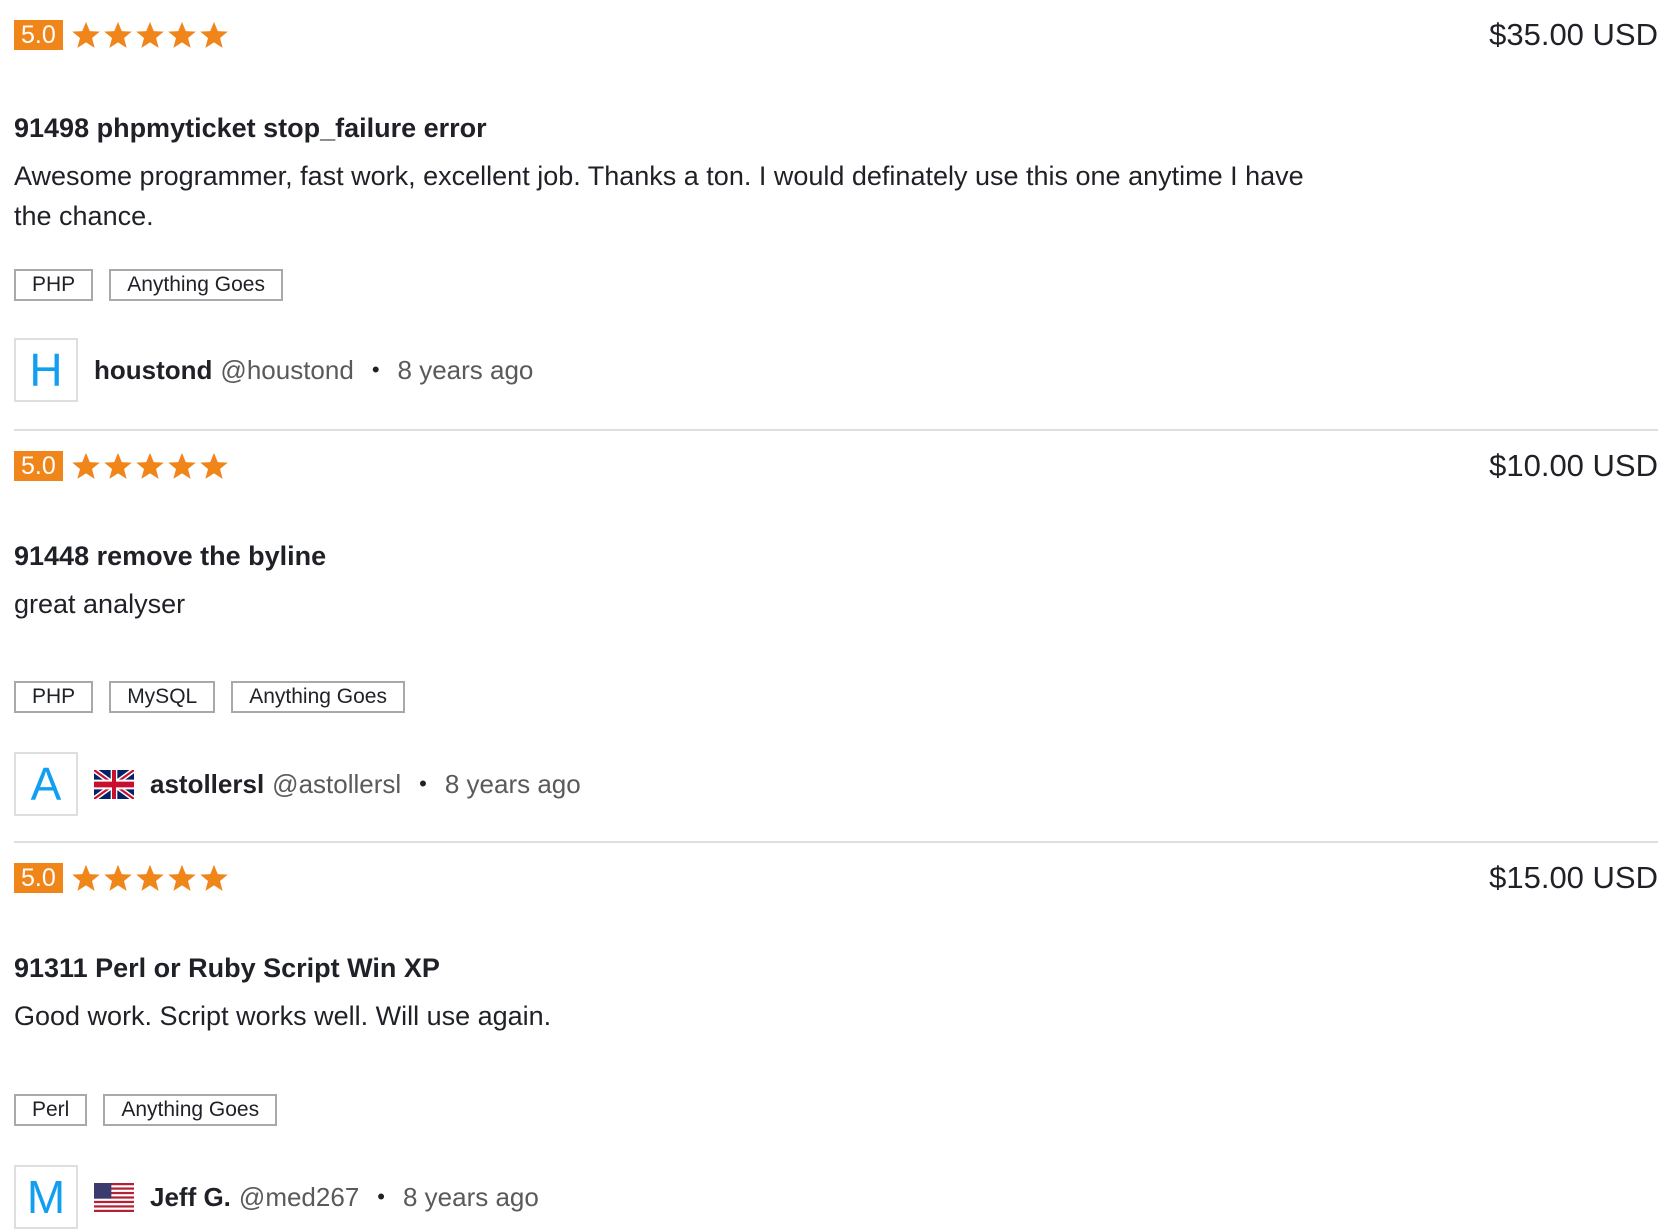 The image size is (1674, 1229). I want to click on project-price: $35.00 USD, so click(1573, 34).